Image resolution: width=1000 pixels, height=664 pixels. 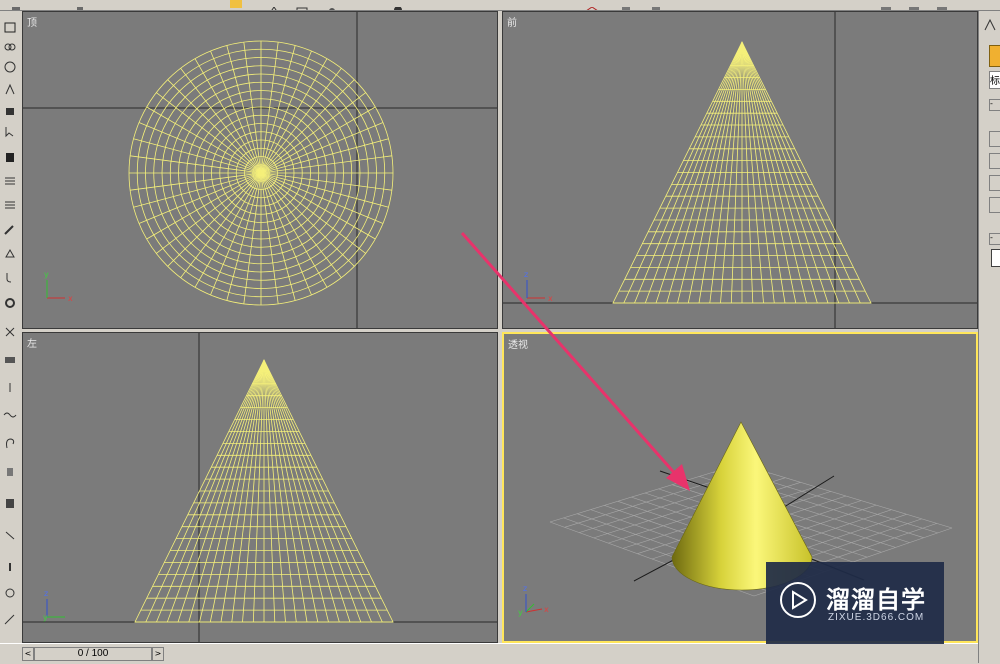 What do you see at coordinates (10, 618) in the screenshot?
I see `pencil-icon` at bounding box center [10, 618].